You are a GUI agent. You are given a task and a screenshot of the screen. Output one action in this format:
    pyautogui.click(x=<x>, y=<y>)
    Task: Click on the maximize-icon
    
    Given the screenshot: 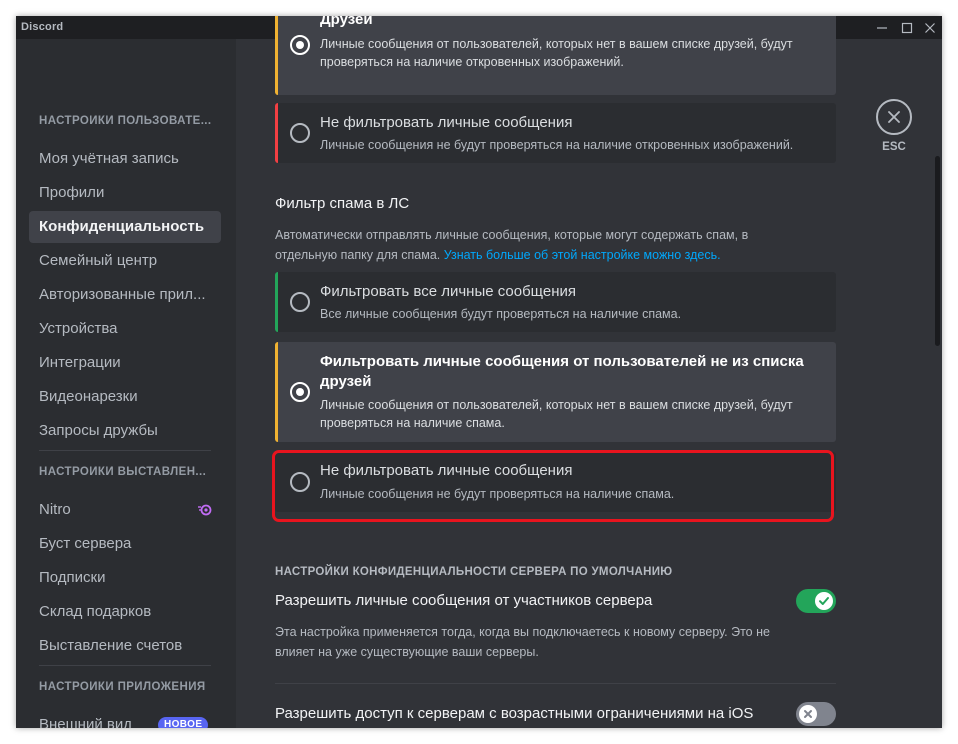 What is the action you would take?
    pyautogui.click(x=907, y=28)
    